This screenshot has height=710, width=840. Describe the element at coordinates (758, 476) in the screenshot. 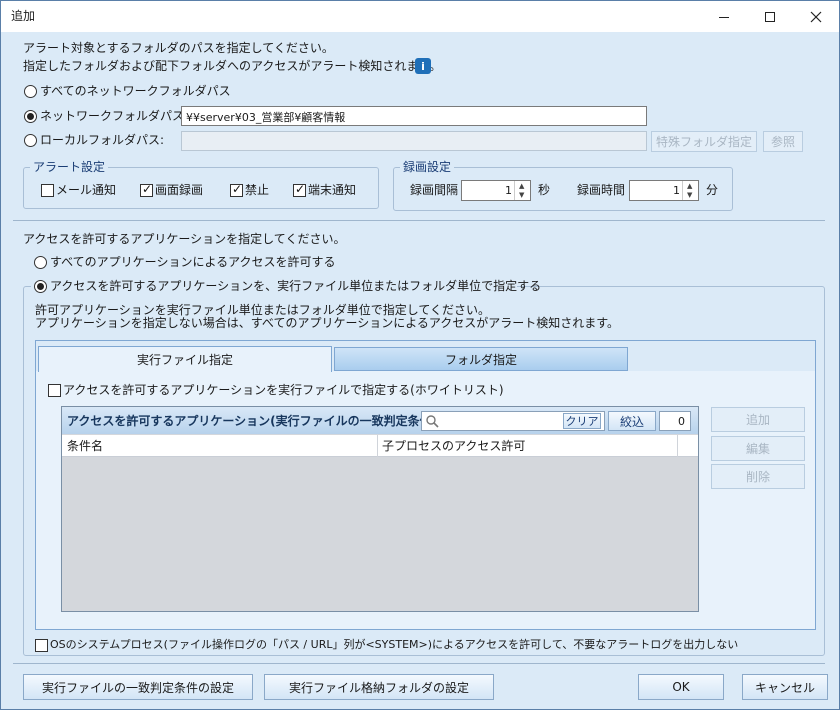

I see `delete-button: 削除` at that location.